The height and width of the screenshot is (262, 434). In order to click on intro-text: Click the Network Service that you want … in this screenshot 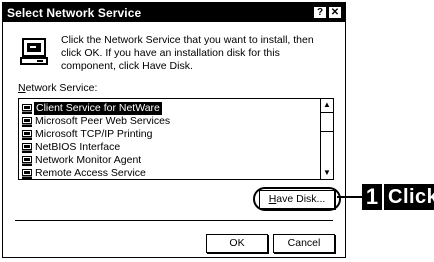, I will do `click(187, 53)`.